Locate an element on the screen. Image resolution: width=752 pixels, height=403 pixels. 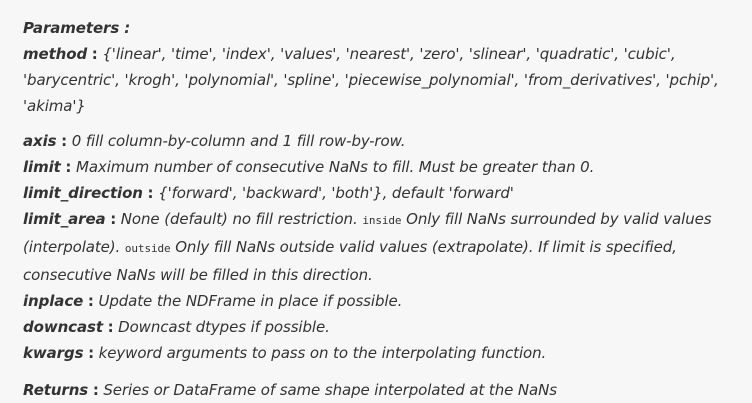
param-description: Update the NDFrame in place if possible. is located at coordinates (250, 301).